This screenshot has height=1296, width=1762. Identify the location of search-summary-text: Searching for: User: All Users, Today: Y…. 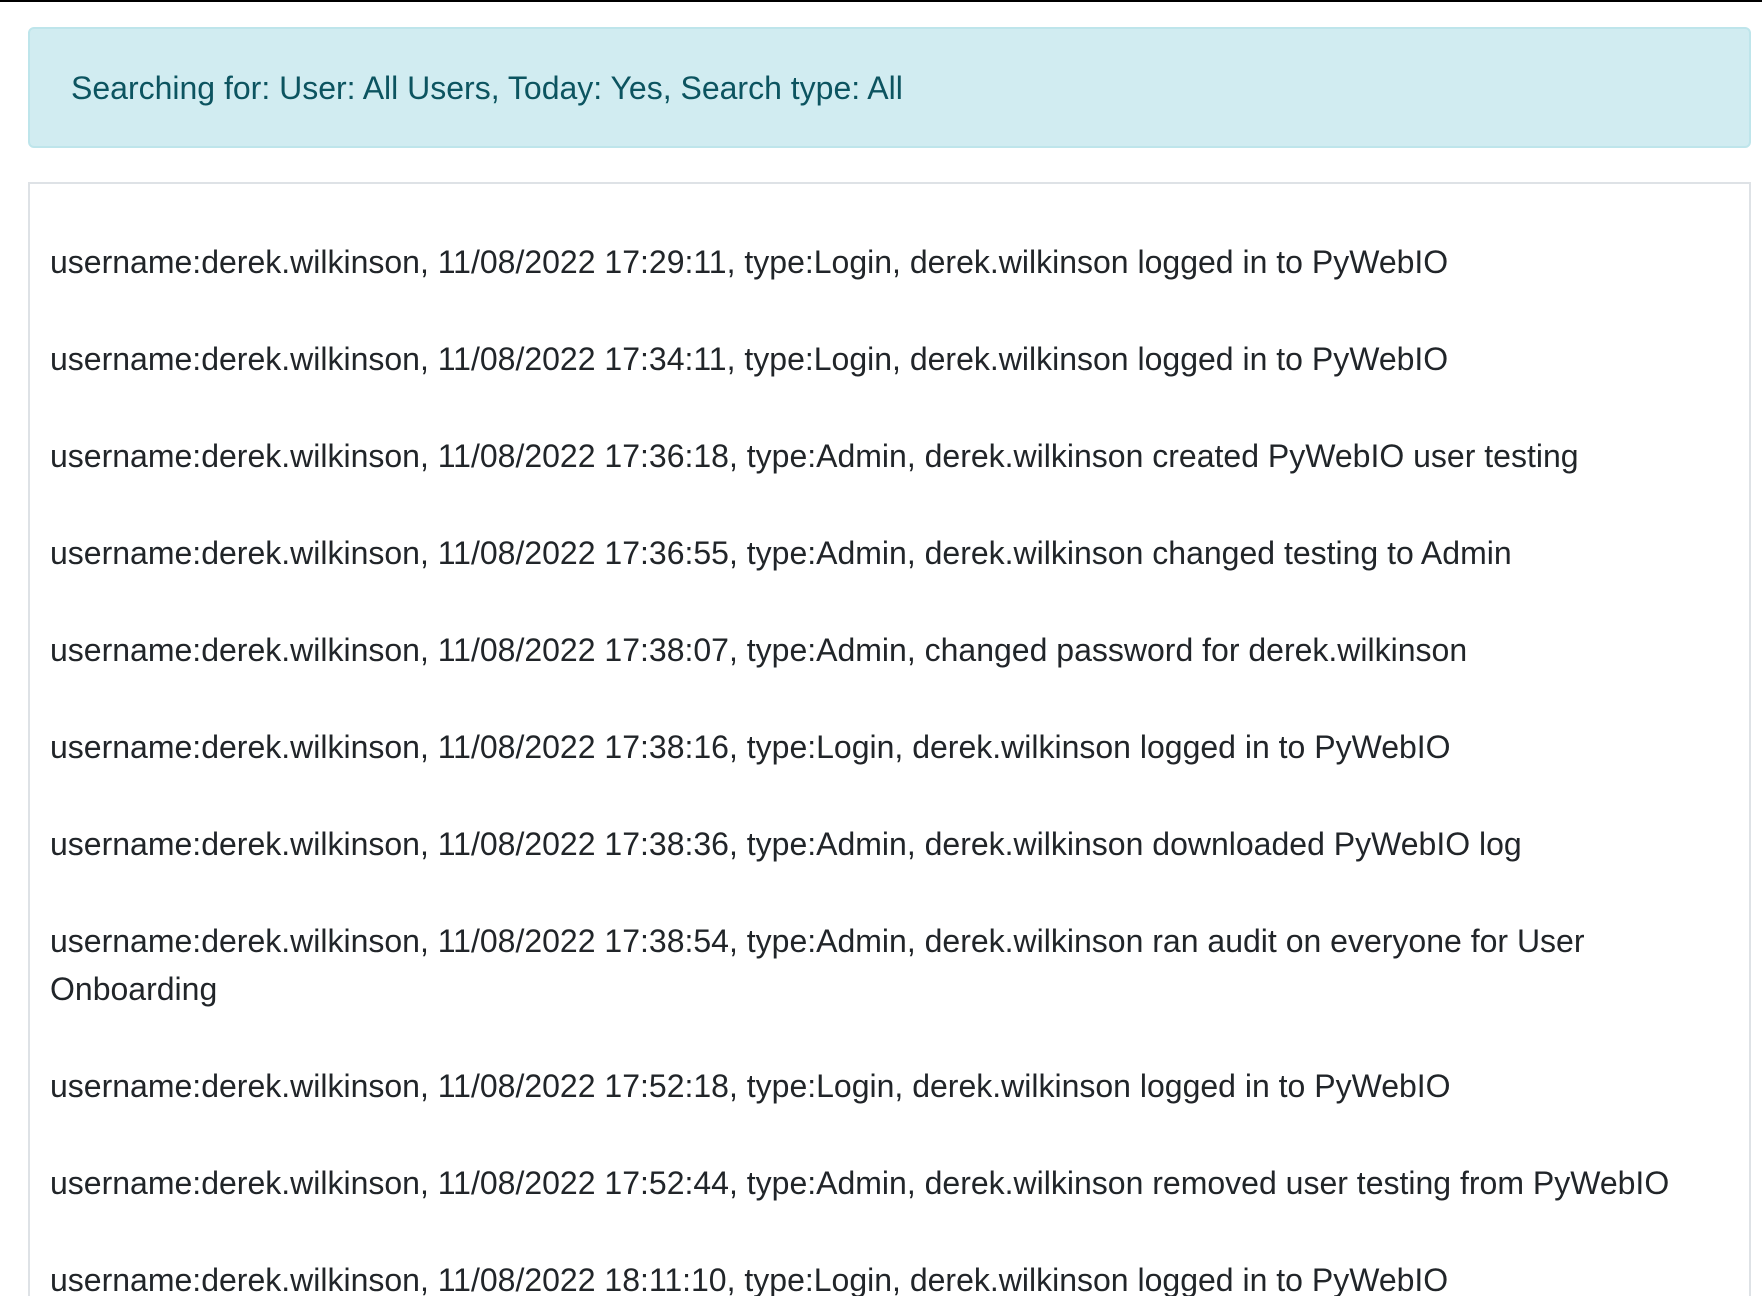
(487, 87).